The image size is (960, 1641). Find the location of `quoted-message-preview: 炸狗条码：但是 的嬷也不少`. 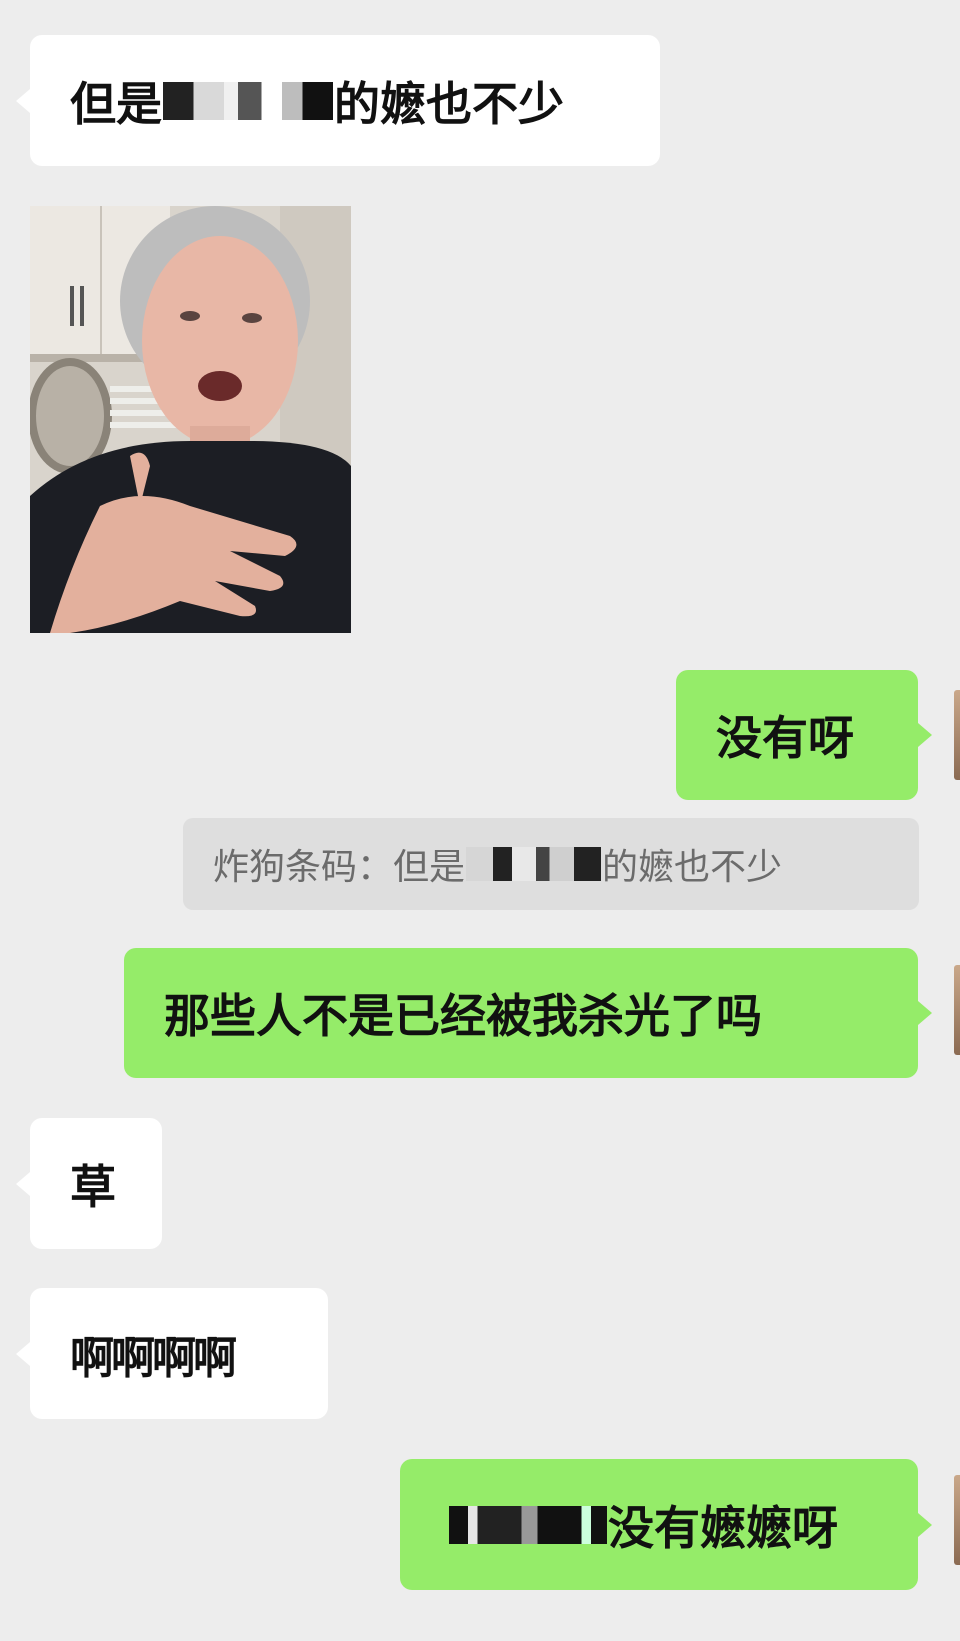

quoted-message-preview: 炸狗条码：但是 的嬷也不少 is located at coordinates (551, 864).